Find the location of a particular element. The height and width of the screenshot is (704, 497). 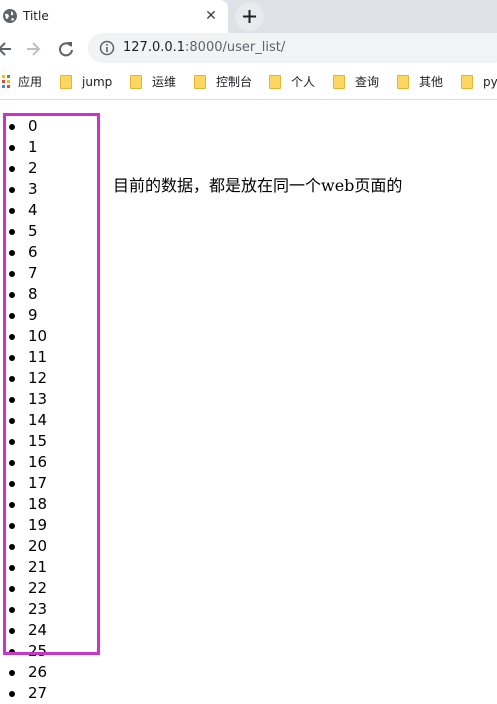

address-bar: 127.0.0.1:8000/user_list/ is located at coordinates (292, 48).